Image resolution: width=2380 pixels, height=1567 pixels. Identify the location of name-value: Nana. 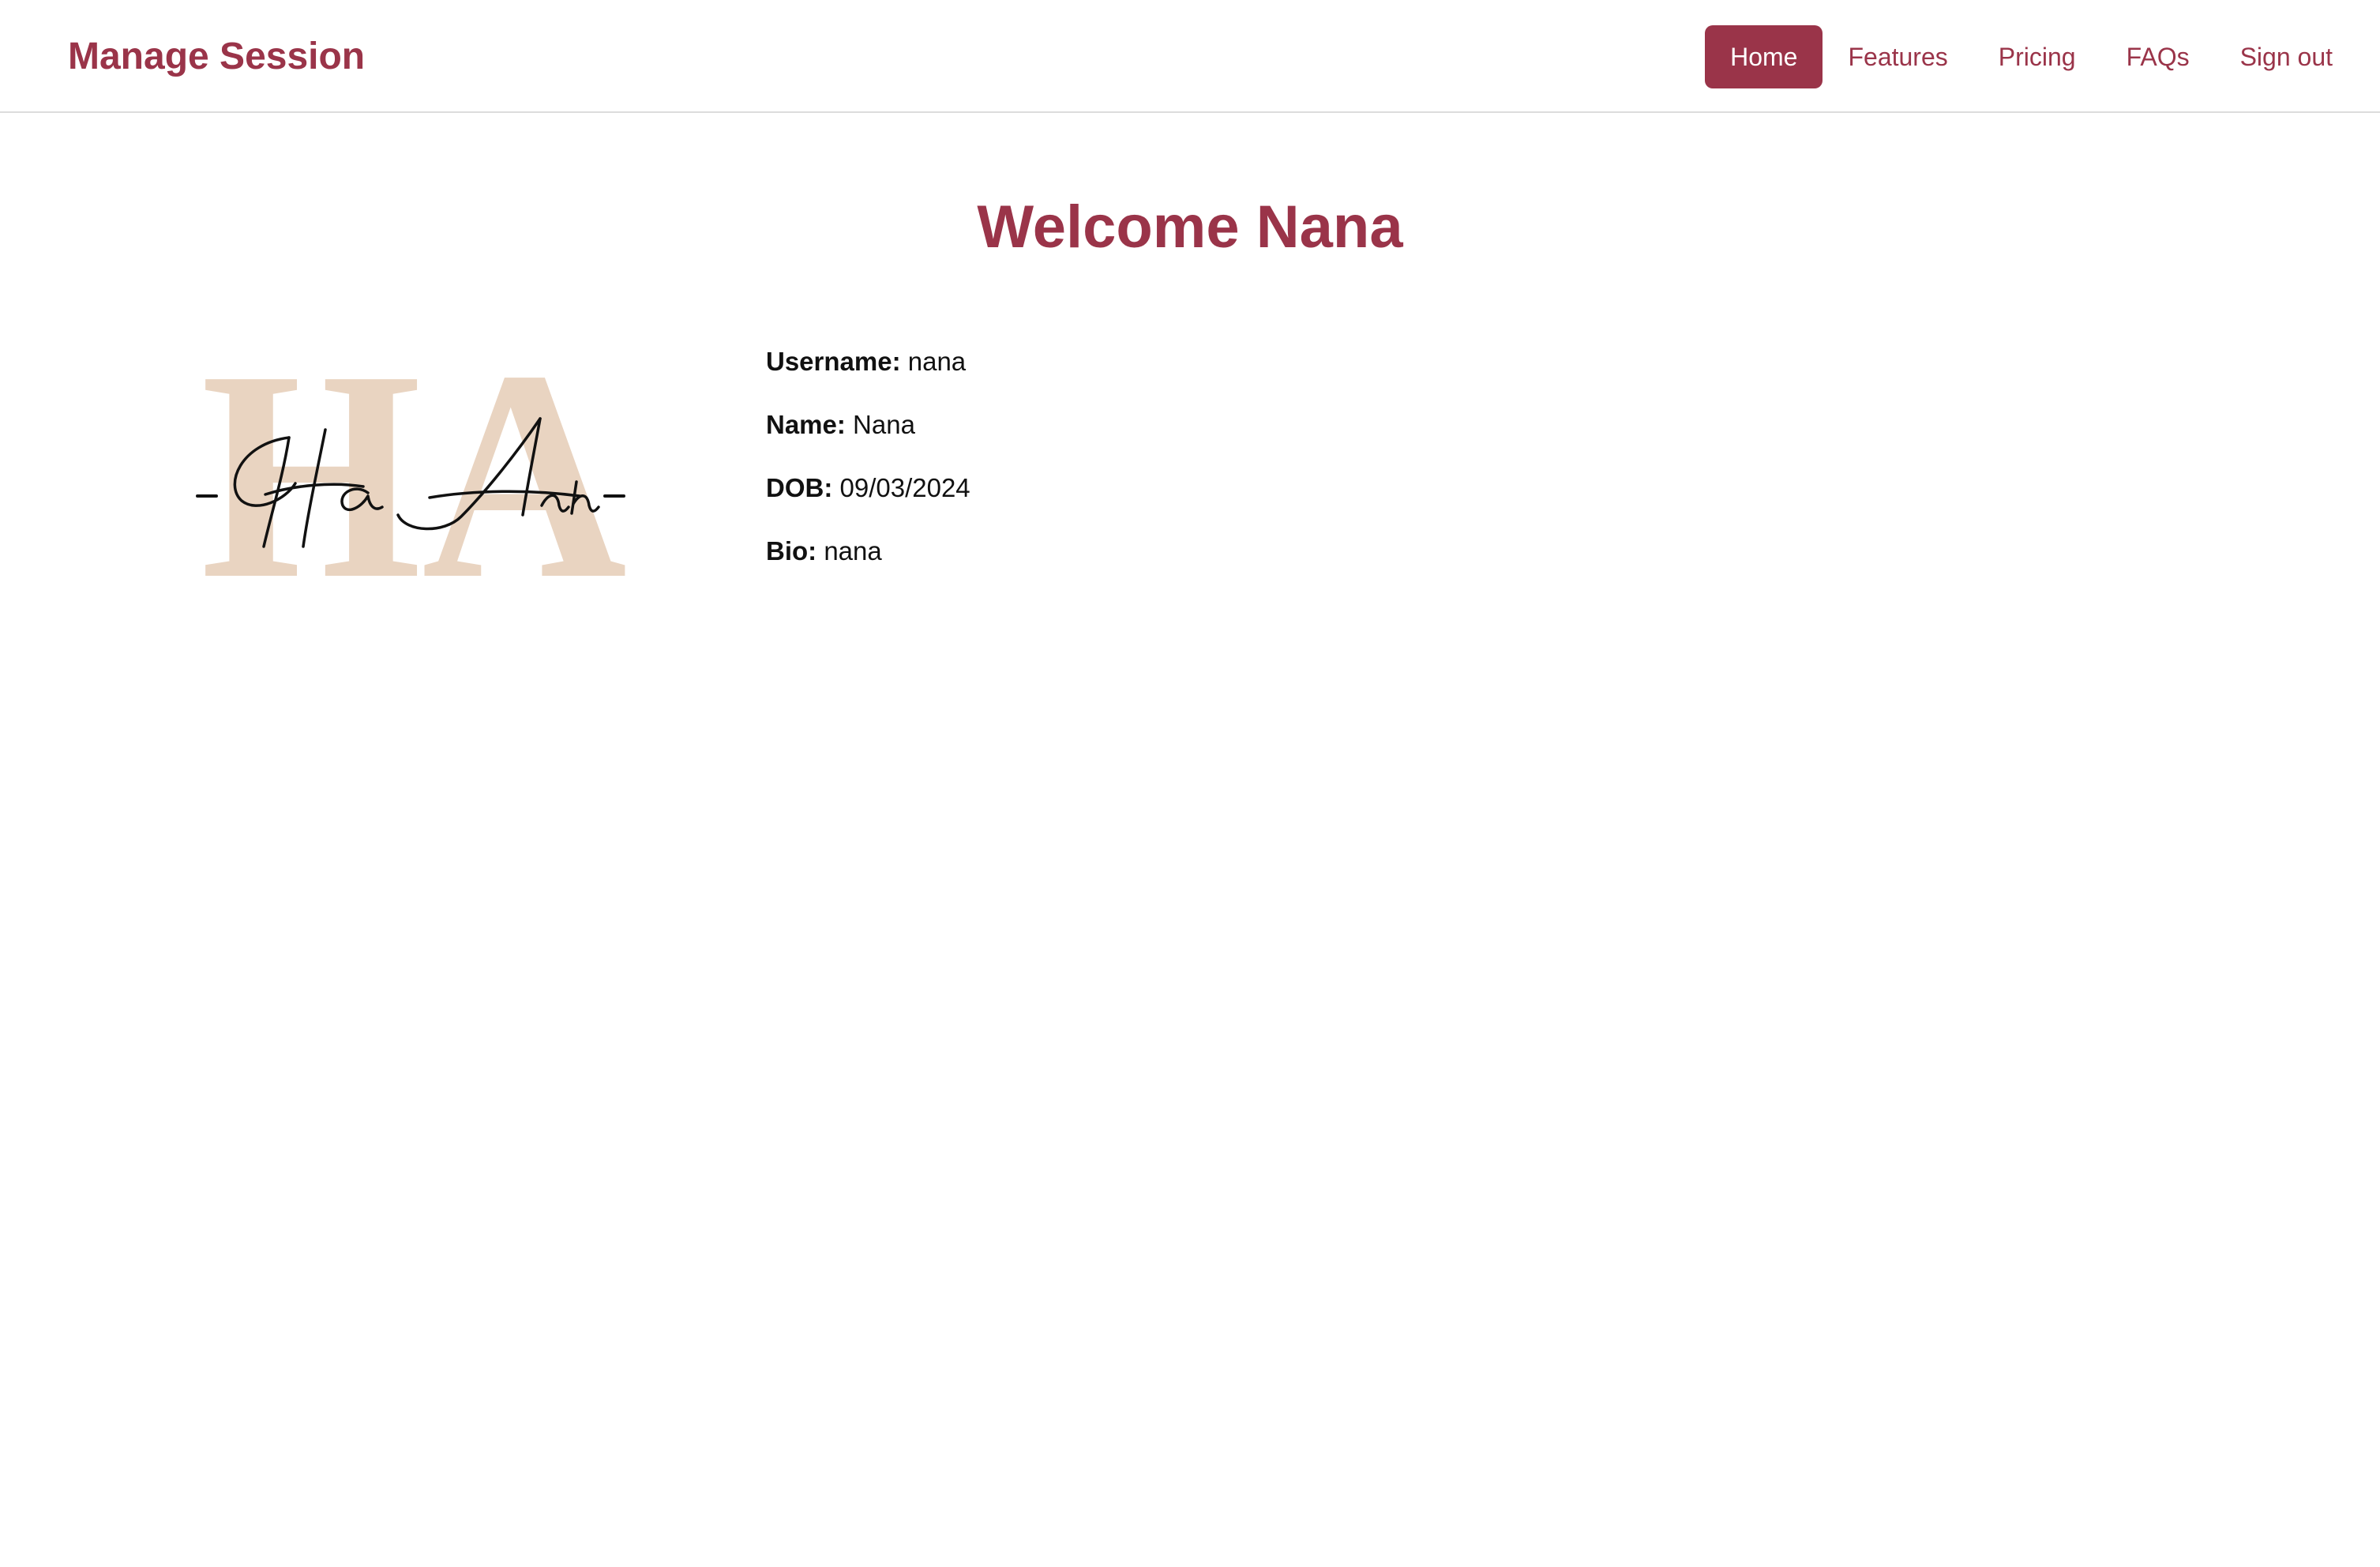
(884, 424).